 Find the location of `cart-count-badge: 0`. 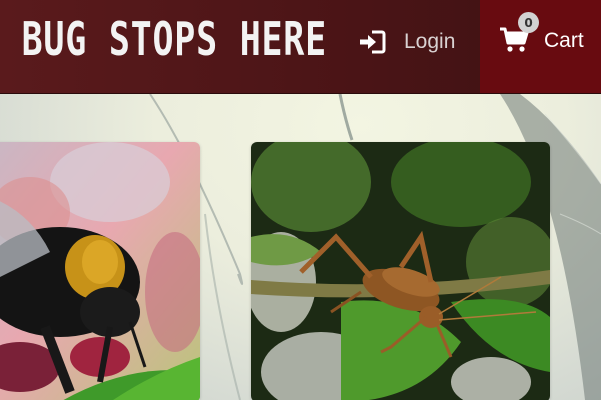

cart-count-badge: 0 is located at coordinates (528, 22).